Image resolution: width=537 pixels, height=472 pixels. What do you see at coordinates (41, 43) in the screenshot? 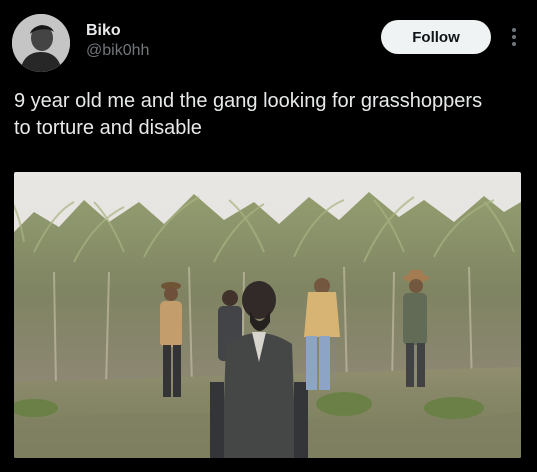
I see `avatar` at bounding box center [41, 43].